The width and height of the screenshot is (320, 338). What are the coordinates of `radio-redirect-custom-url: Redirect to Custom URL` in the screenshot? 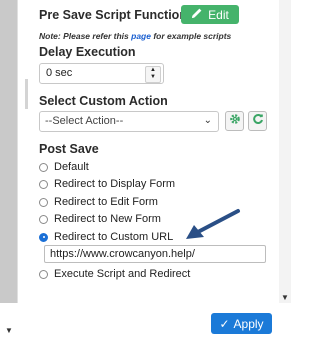 It's located at (106, 237).